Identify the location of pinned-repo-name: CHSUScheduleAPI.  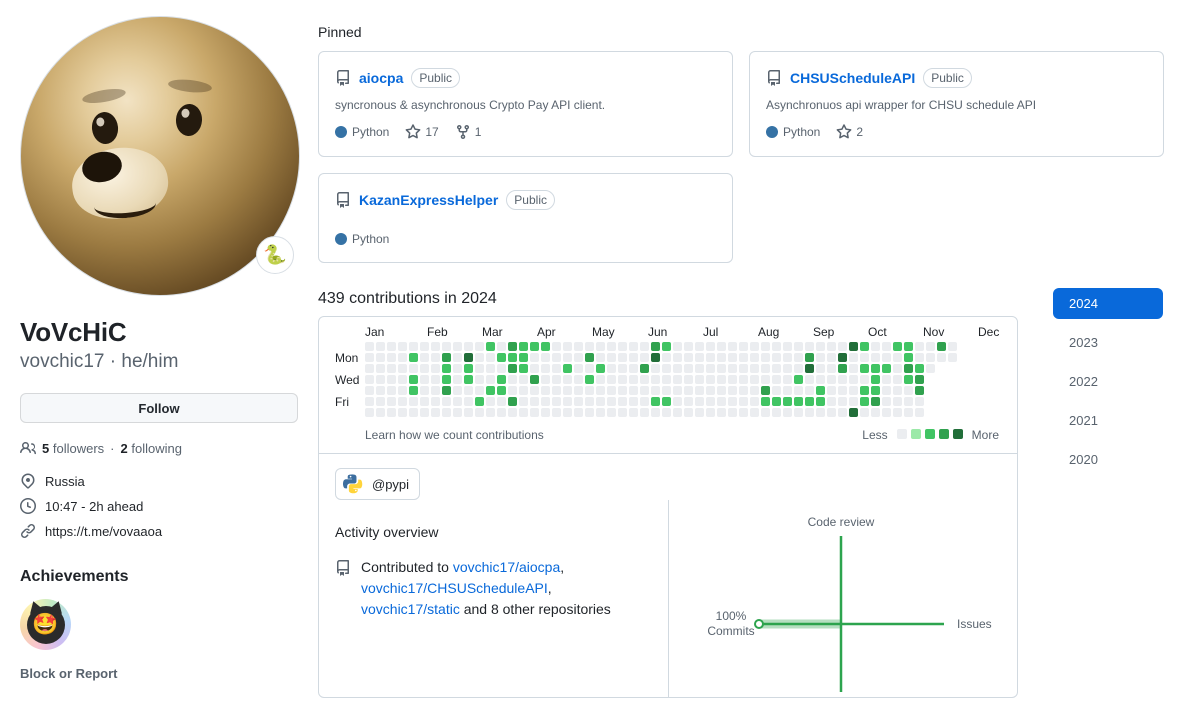
(852, 78).